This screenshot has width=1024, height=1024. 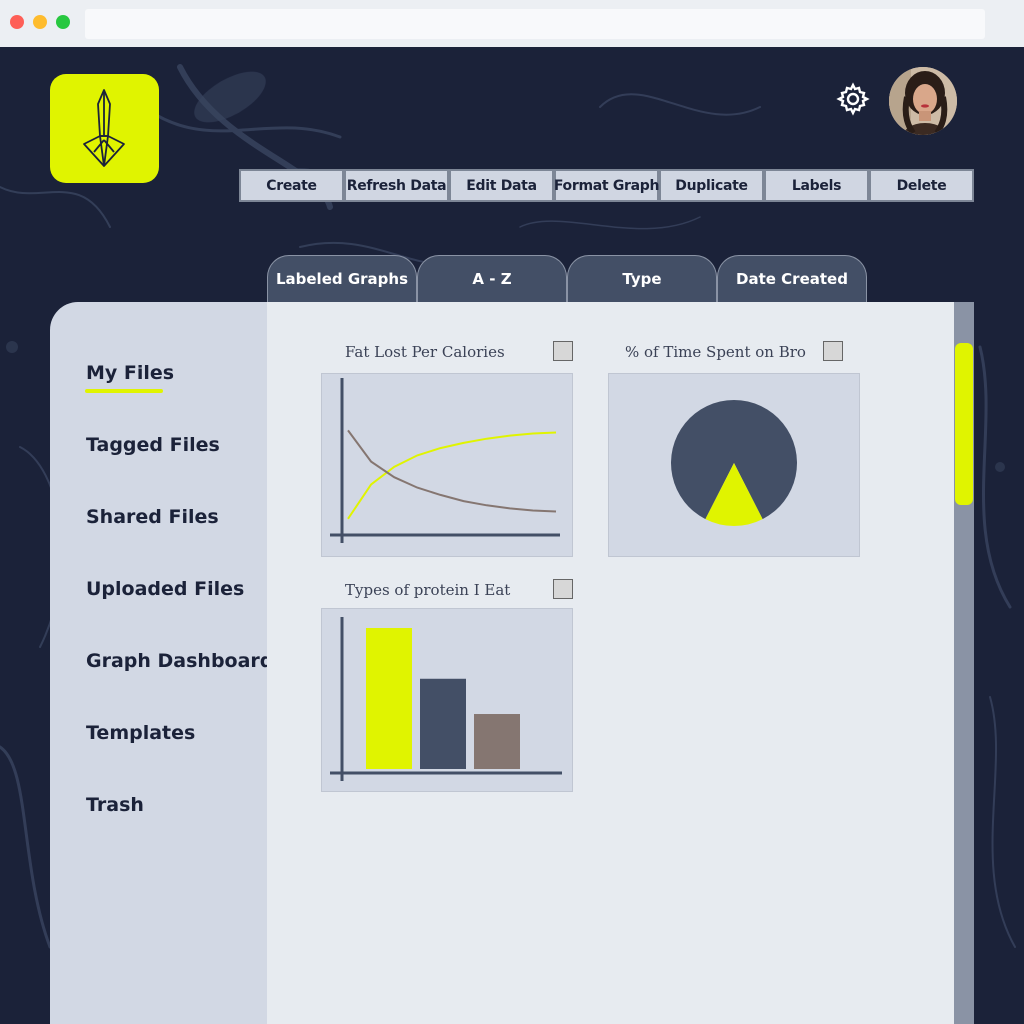 I want to click on sidebar-item-tagged-files: Tagged Files, so click(x=153, y=445).